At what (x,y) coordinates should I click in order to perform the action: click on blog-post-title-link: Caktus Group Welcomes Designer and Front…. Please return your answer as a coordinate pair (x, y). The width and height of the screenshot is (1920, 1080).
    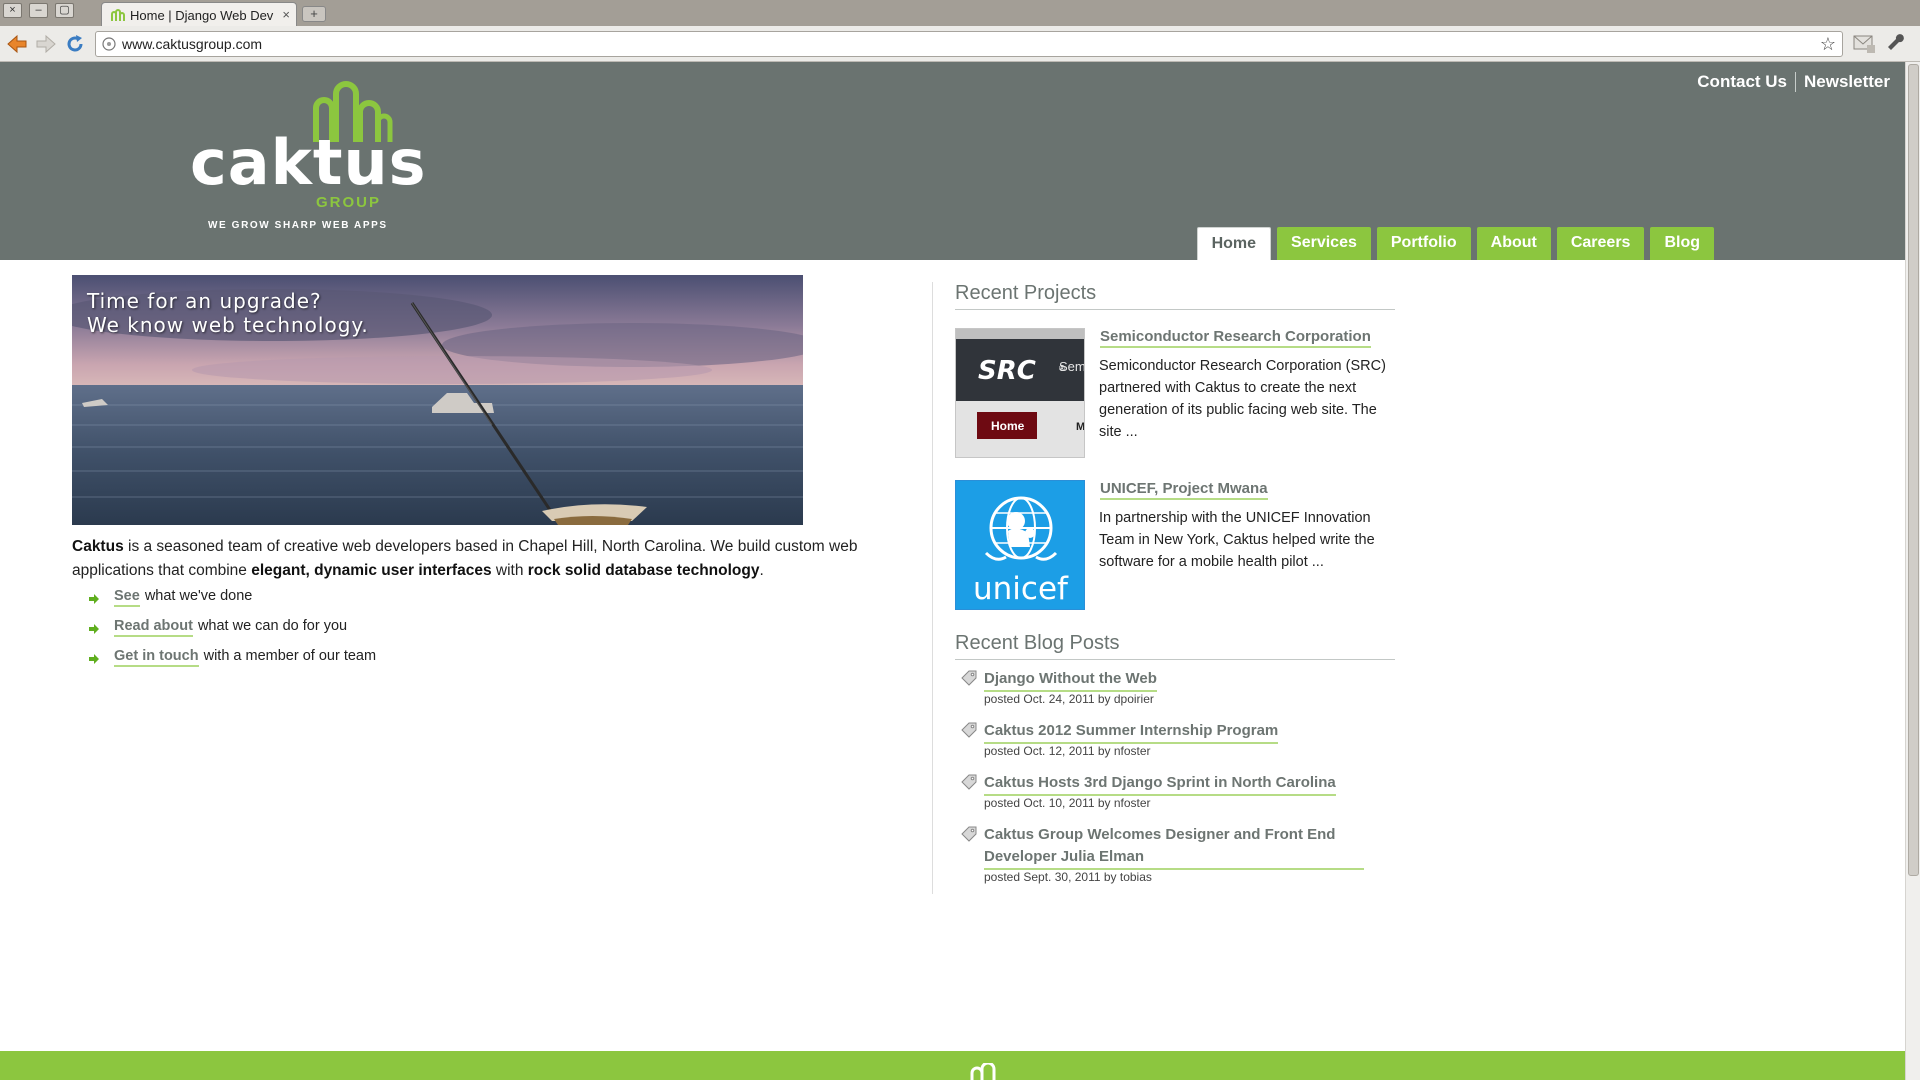
    Looking at the image, I should click on (1174, 847).